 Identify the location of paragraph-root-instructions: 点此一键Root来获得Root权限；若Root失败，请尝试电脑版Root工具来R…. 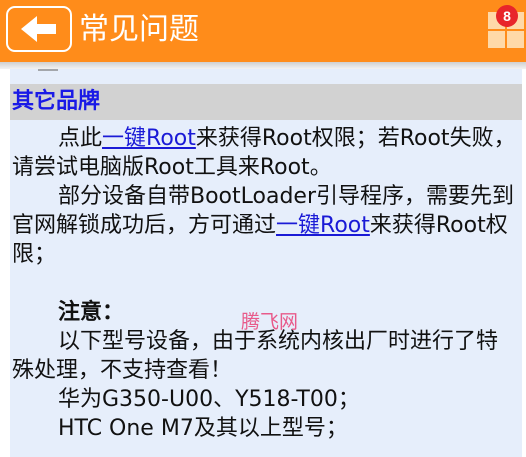
(265, 153).